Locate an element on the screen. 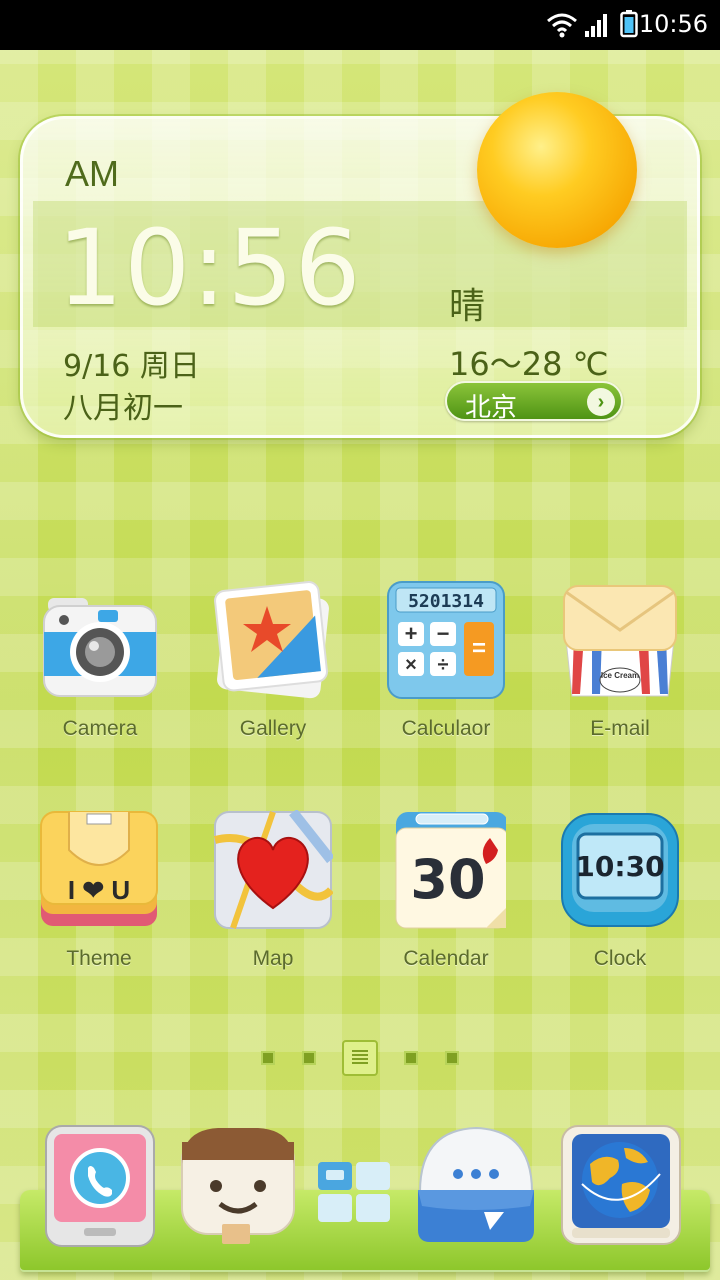 The width and height of the screenshot is (720, 1280). app-label: Calculaor is located at coordinates (446, 728).